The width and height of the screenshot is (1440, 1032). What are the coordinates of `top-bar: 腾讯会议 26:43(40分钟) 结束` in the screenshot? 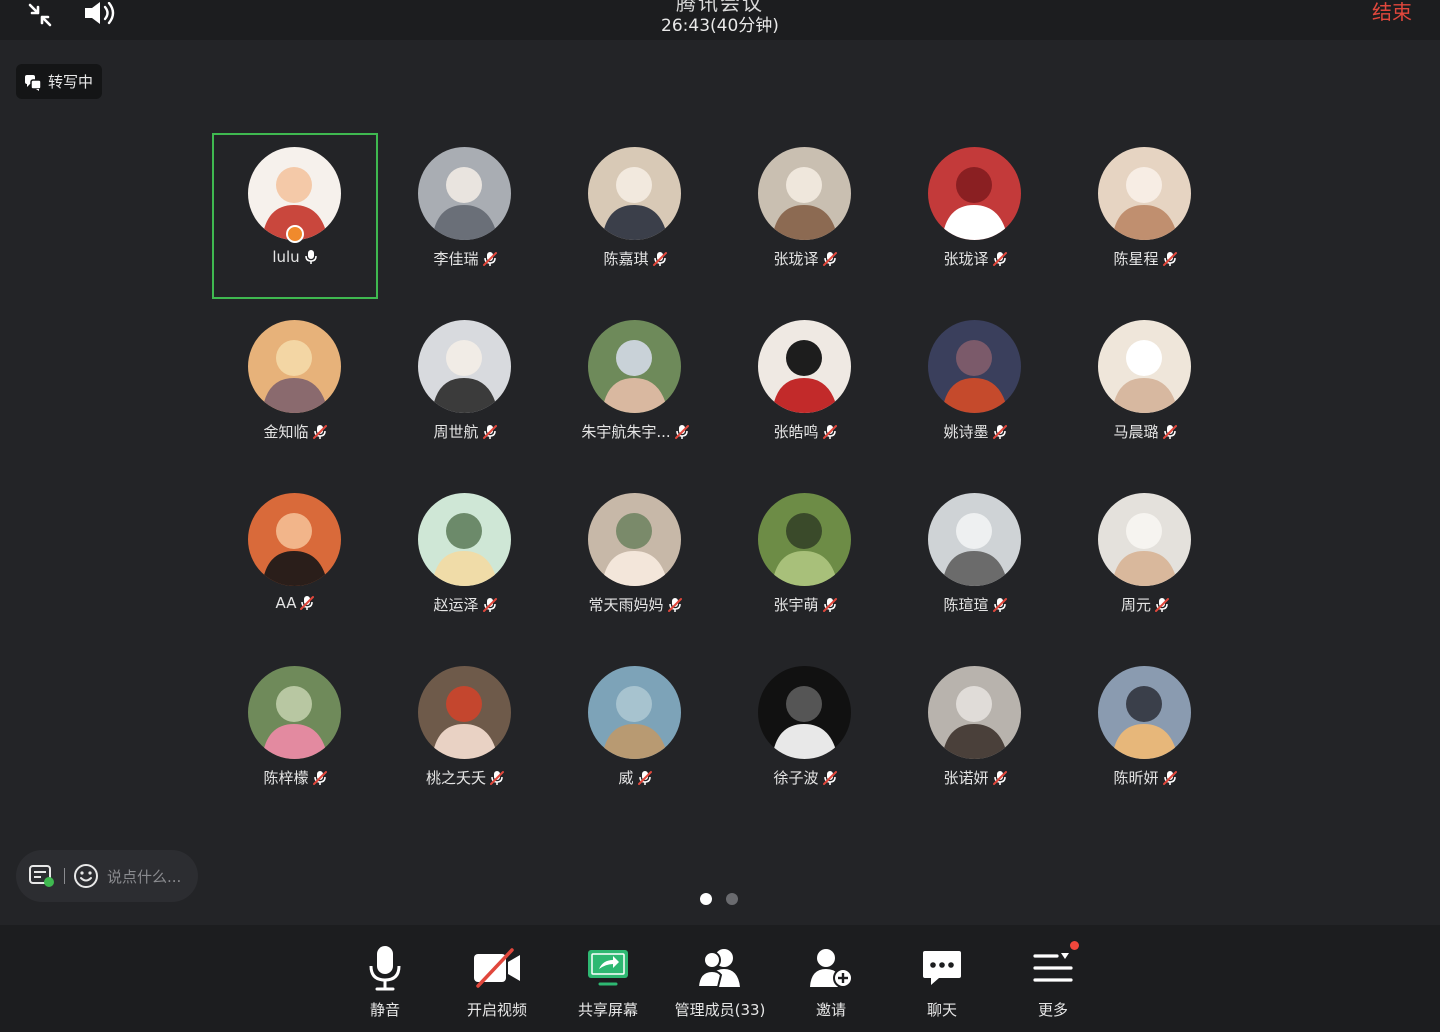 It's located at (720, 20).